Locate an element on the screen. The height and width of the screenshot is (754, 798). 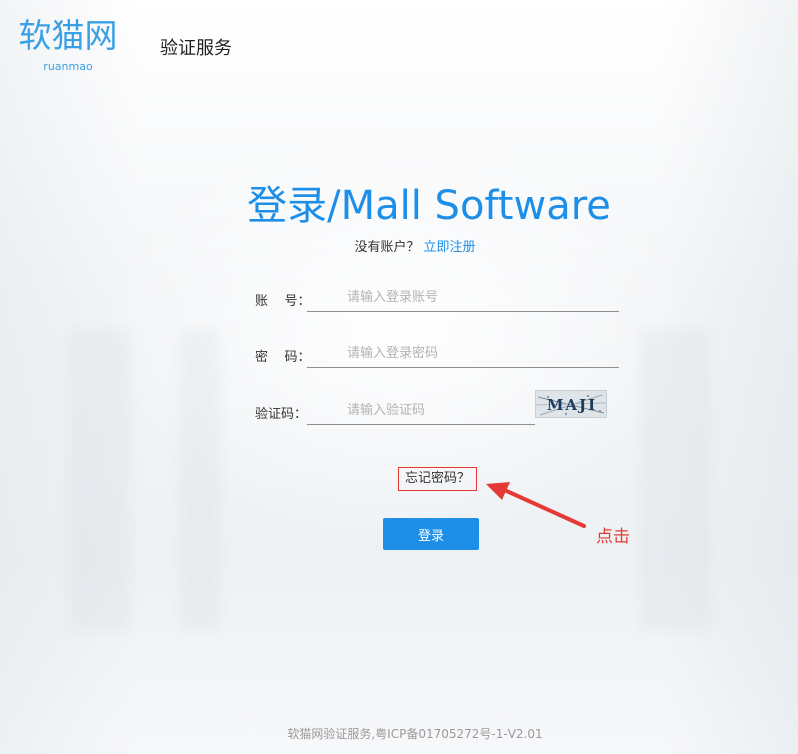
captcha-text: MAJI is located at coordinates (572, 405).